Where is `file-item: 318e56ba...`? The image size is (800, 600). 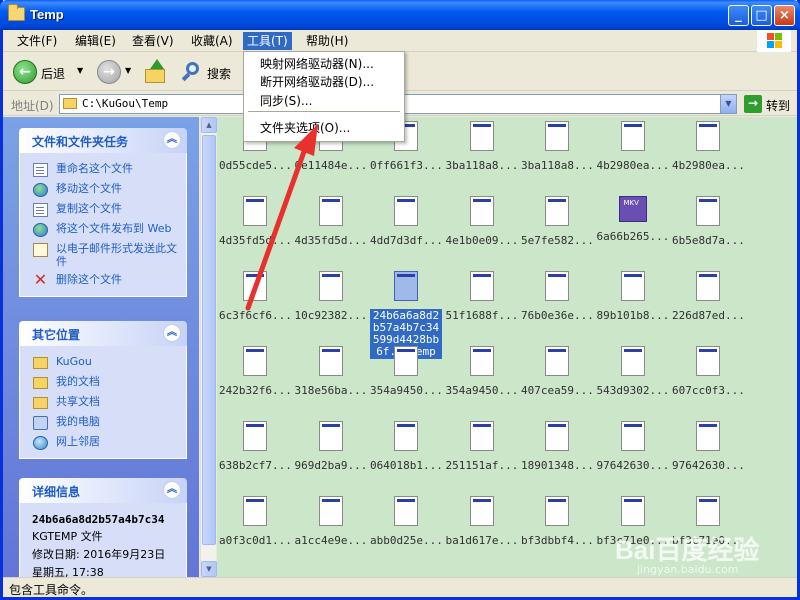 file-item: 318e56ba... is located at coordinates (331, 371).